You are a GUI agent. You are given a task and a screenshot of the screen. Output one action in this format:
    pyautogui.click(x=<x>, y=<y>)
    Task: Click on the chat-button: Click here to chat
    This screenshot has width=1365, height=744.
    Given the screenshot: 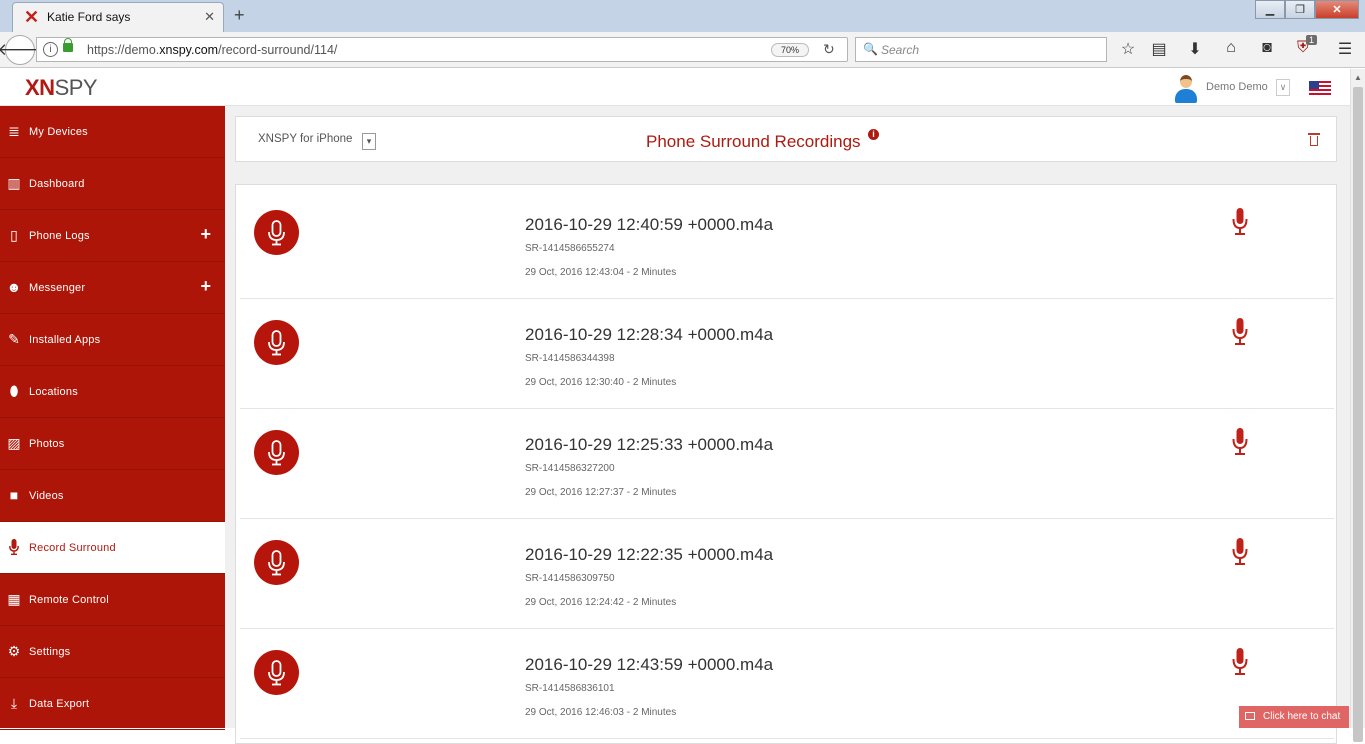 What is the action you would take?
    pyautogui.click(x=1294, y=717)
    